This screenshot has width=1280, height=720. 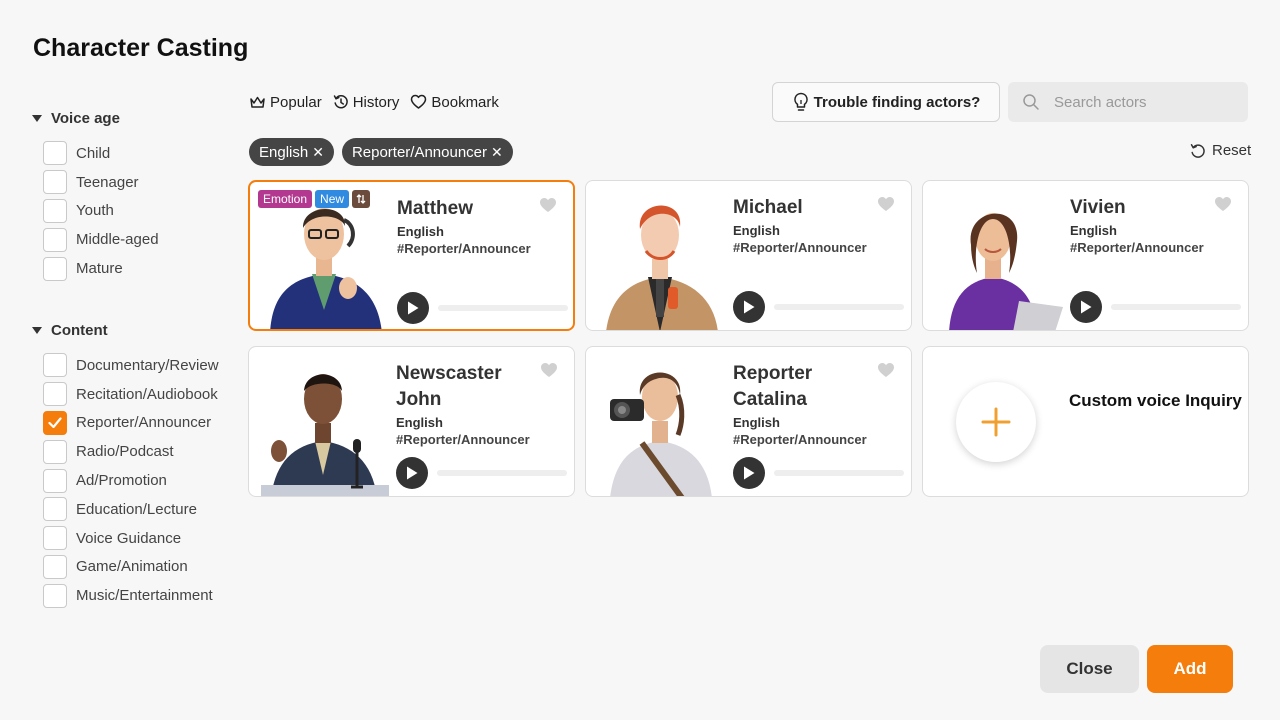 What do you see at coordinates (131, 538) in the screenshot?
I see `filter-voice-guidance: Voice Guidance` at bounding box center [131, 538].